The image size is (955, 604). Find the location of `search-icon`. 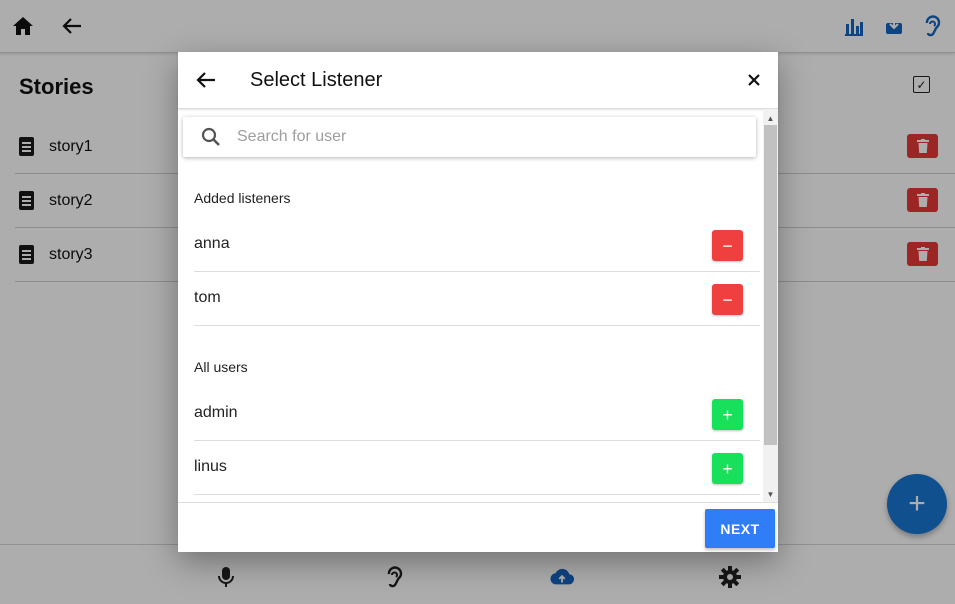

search-icon is located at coordinates (210, 136).